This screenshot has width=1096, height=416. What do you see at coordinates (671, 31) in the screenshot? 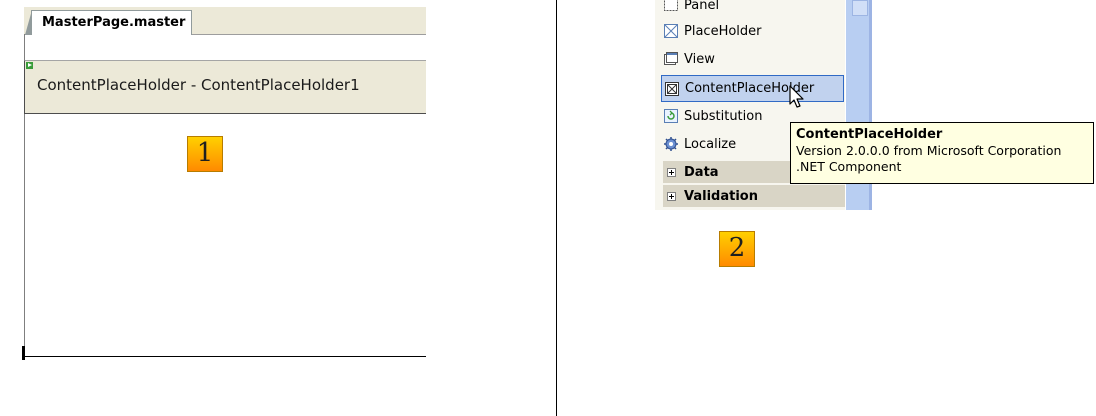
I see `placeholder-icon` at bounding box center [671, 31].